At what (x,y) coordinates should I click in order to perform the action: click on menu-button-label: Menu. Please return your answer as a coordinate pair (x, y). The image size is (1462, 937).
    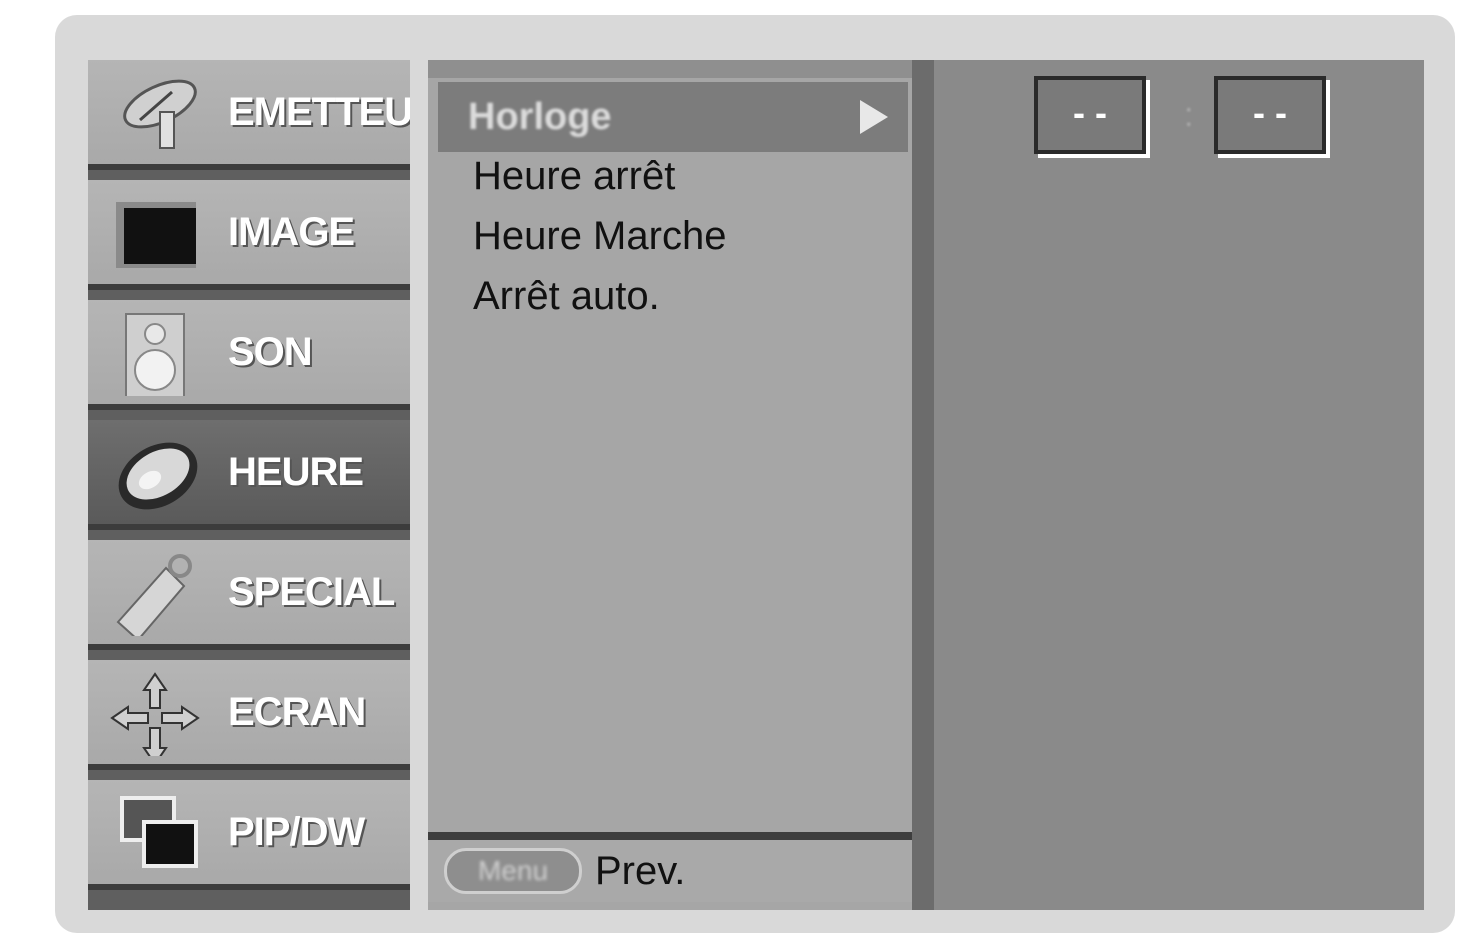
    Looking at the image, I should click on (513, 870).